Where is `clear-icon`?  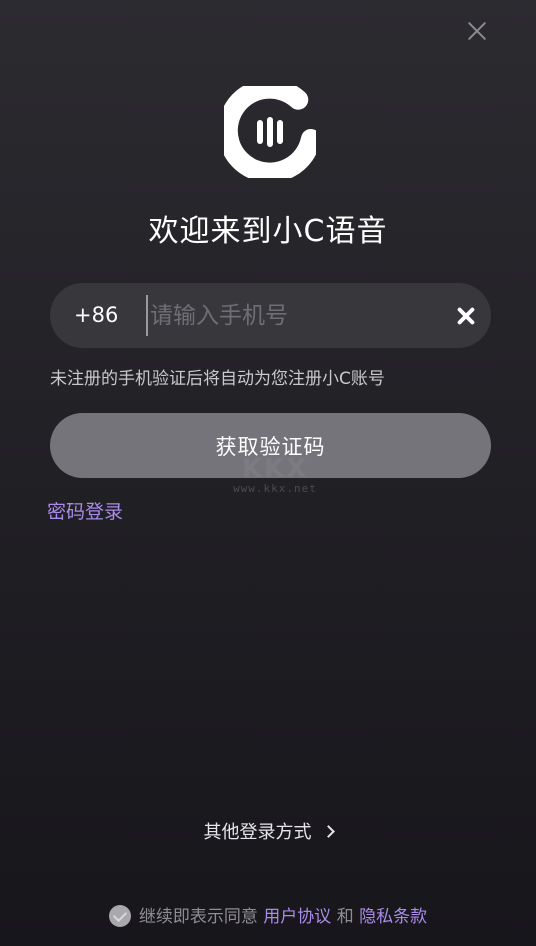
clear-icon is located at coordinates (466, 316).